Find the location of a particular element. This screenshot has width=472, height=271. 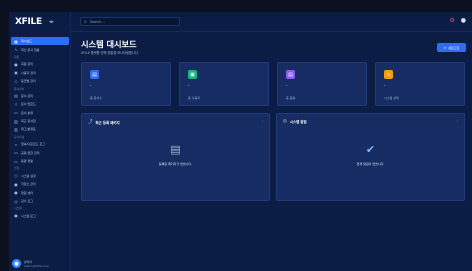

sidebar-item-label: 태그/분류표 is located at coordinates (28, 129).